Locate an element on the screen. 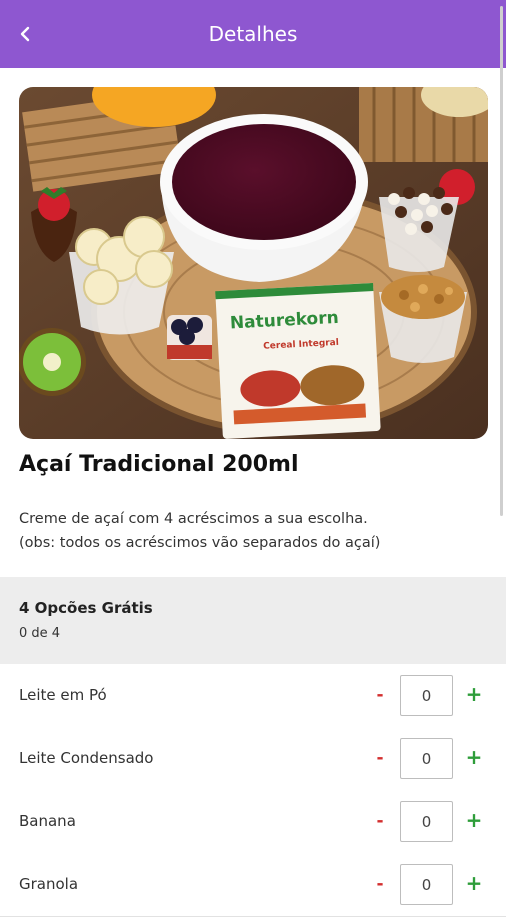 The image size is (506, 917). page-title: Detalhes is located at coordinates (253, 34).